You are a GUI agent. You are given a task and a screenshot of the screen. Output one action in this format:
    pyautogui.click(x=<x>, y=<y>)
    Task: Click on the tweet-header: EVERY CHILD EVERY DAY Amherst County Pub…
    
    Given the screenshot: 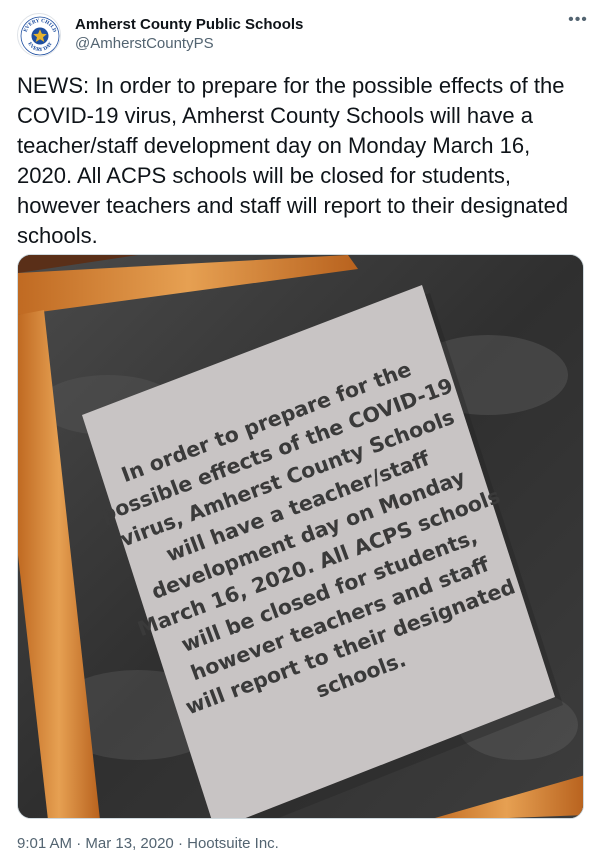 What is the action you would take?
    pyautogui.click(x=303, y=34)
    